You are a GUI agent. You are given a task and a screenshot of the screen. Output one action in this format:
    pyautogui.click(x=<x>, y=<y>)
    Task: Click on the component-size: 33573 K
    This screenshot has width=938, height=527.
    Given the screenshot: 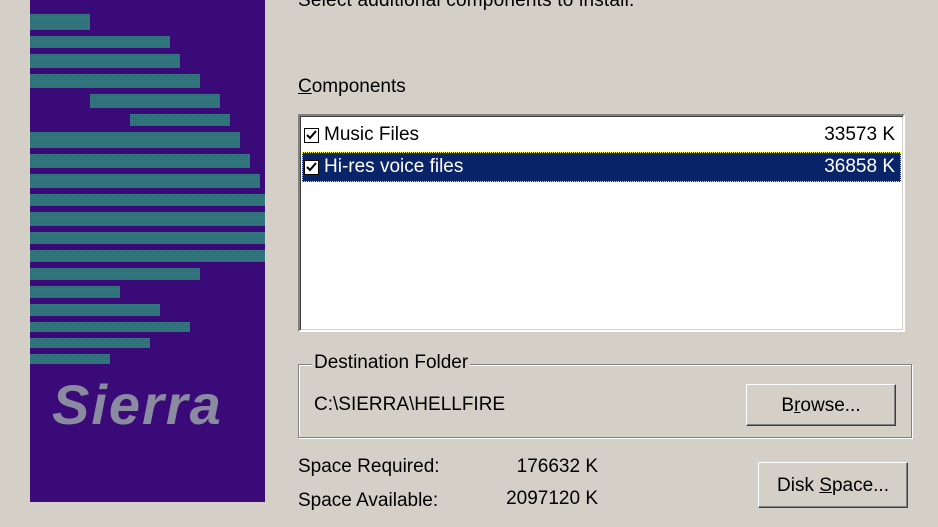 What is the action you would take?
    pyautogui.click(x=859, y=134)
    